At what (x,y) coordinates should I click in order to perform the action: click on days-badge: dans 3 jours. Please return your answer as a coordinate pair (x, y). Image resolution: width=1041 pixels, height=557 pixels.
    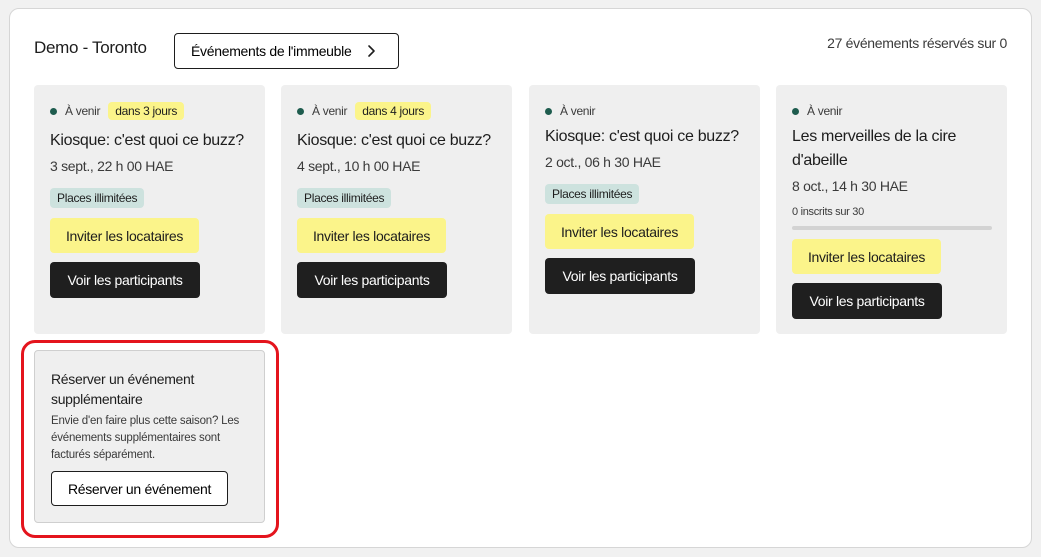
    Looking at the image, I should click on (146, 111).